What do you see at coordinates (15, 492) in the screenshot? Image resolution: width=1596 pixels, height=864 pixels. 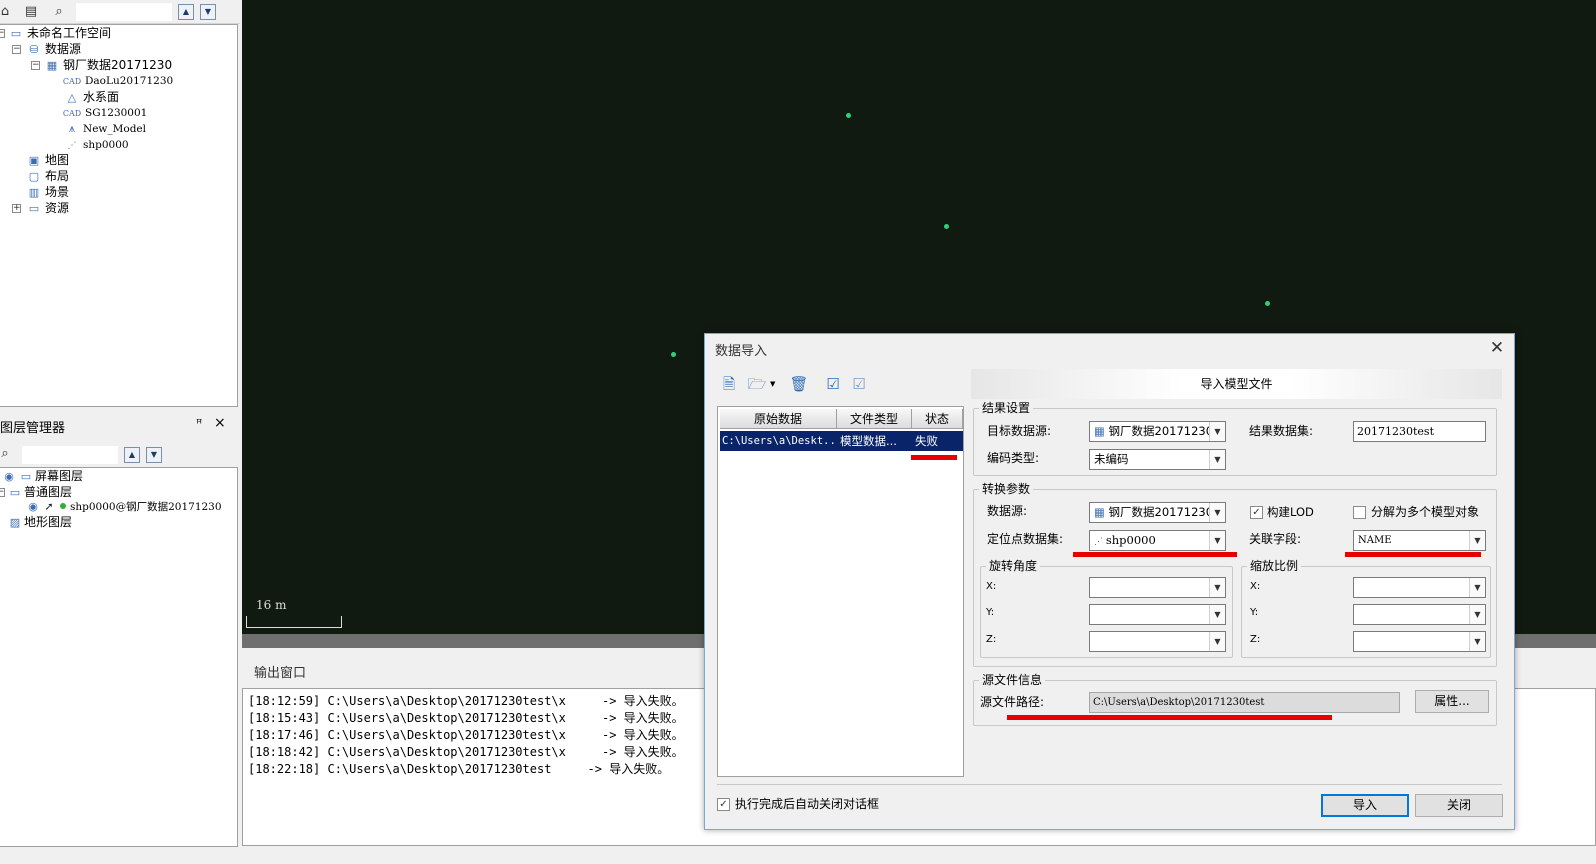 I see `layer-group-icon: ▭` at bounding box center [15, 492].